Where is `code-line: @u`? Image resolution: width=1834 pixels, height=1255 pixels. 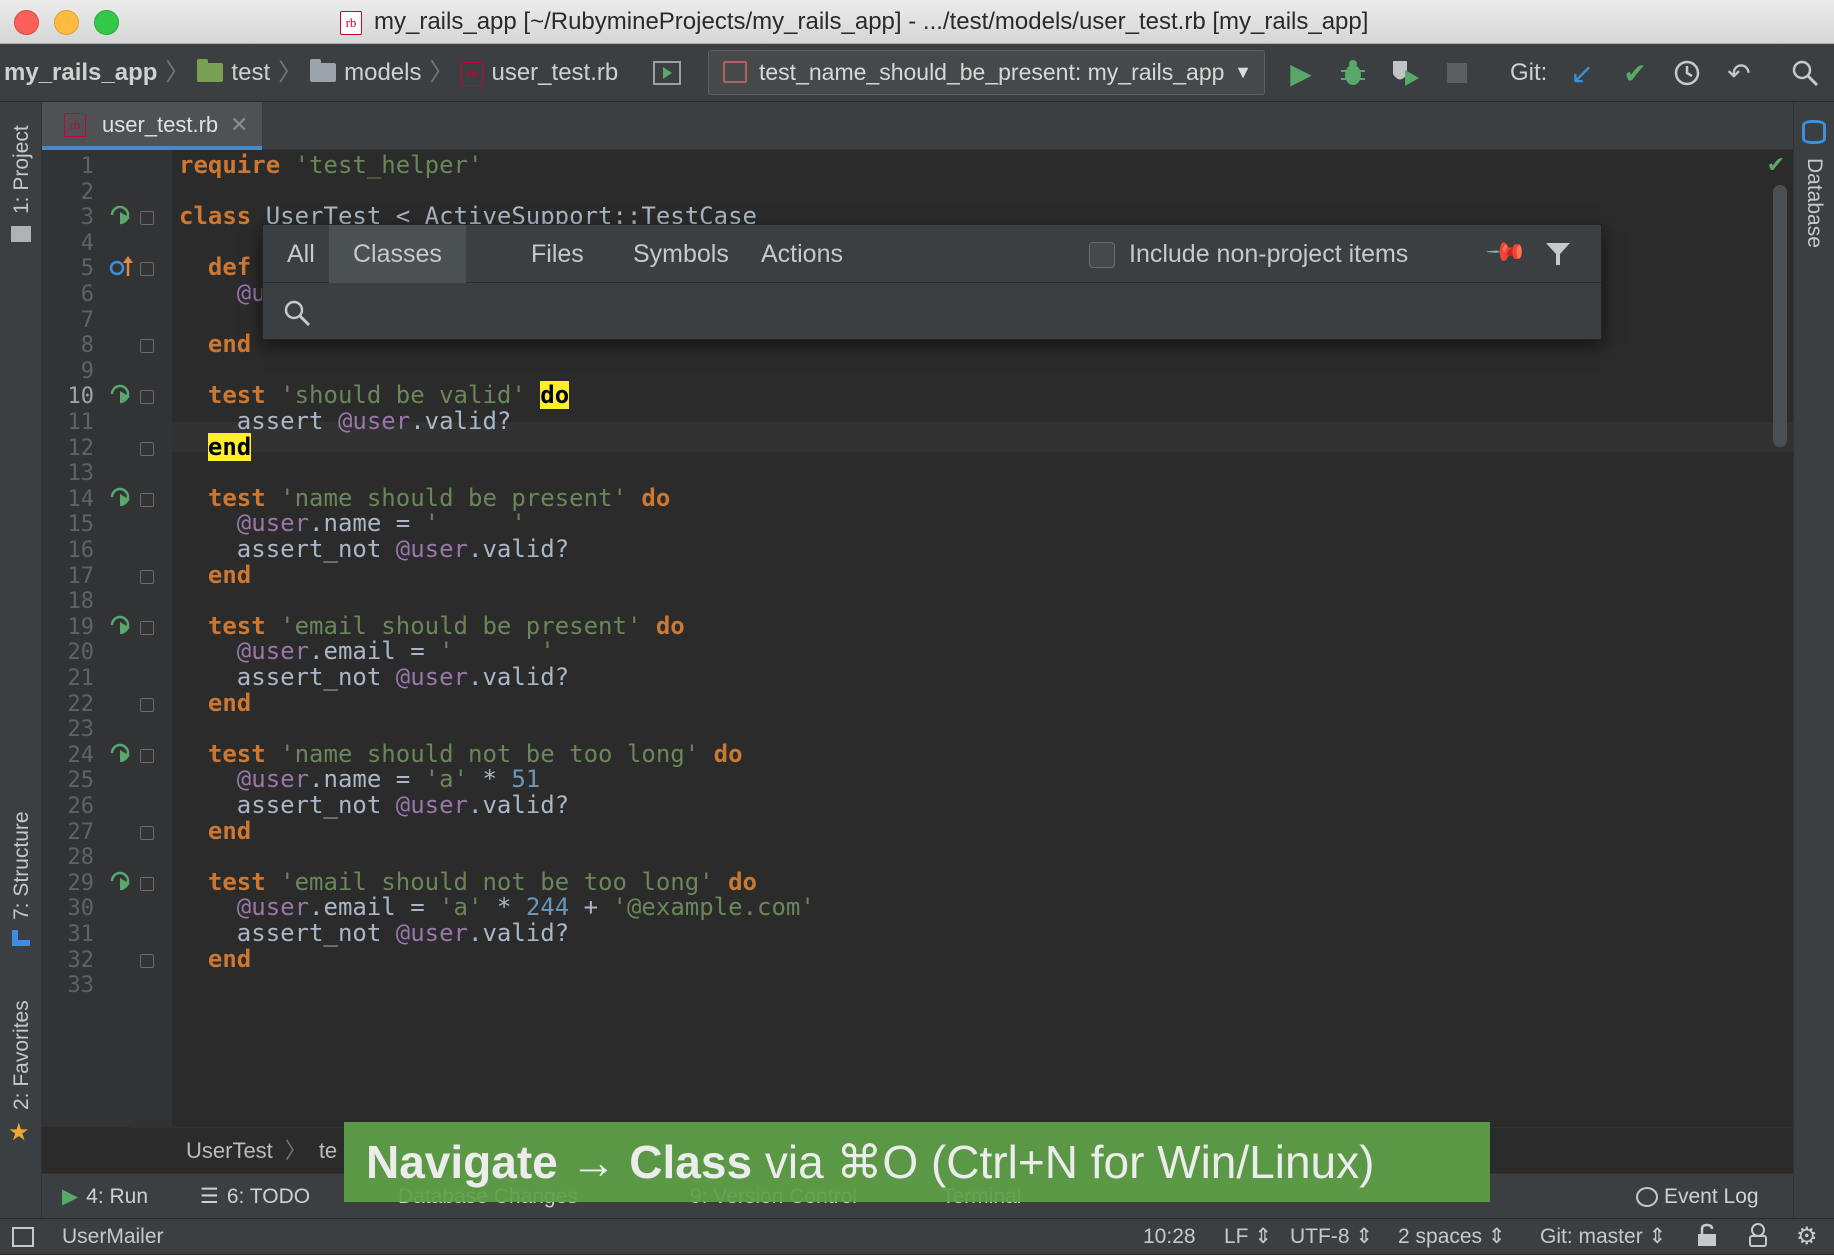 code-line: @u is located at coordinates (222, 293).